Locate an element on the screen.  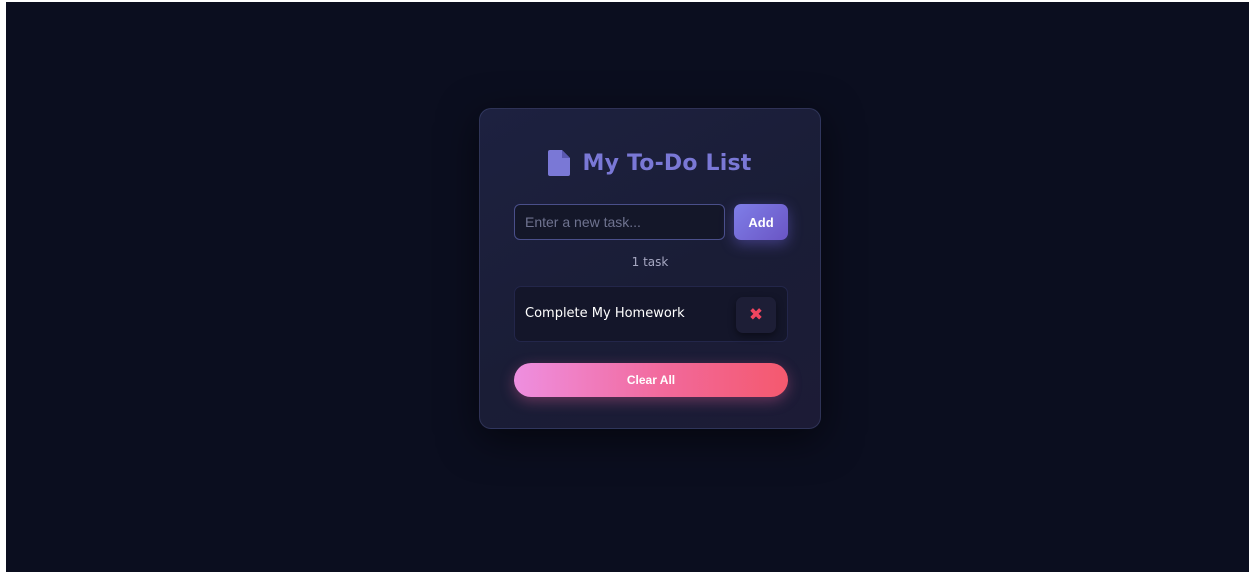
clear-all-button: Clear All is located at coordinates (651, 380).